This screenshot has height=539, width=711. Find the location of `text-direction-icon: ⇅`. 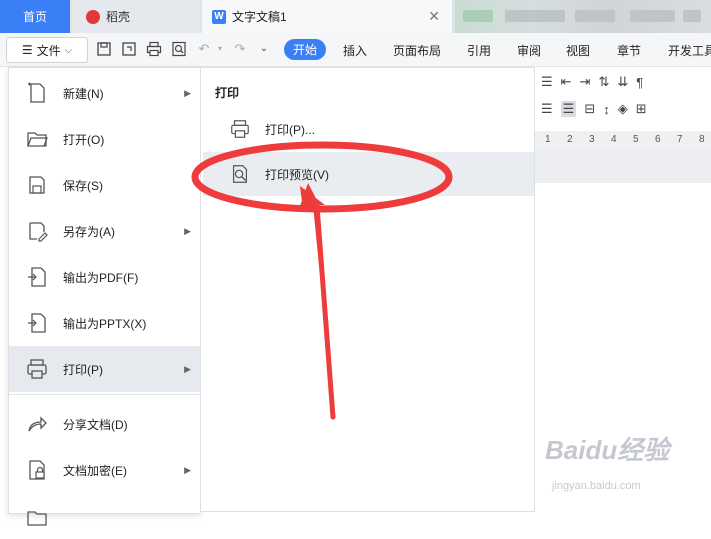

text-direction-icon: ⇅ is located at coordinates (603, 82).